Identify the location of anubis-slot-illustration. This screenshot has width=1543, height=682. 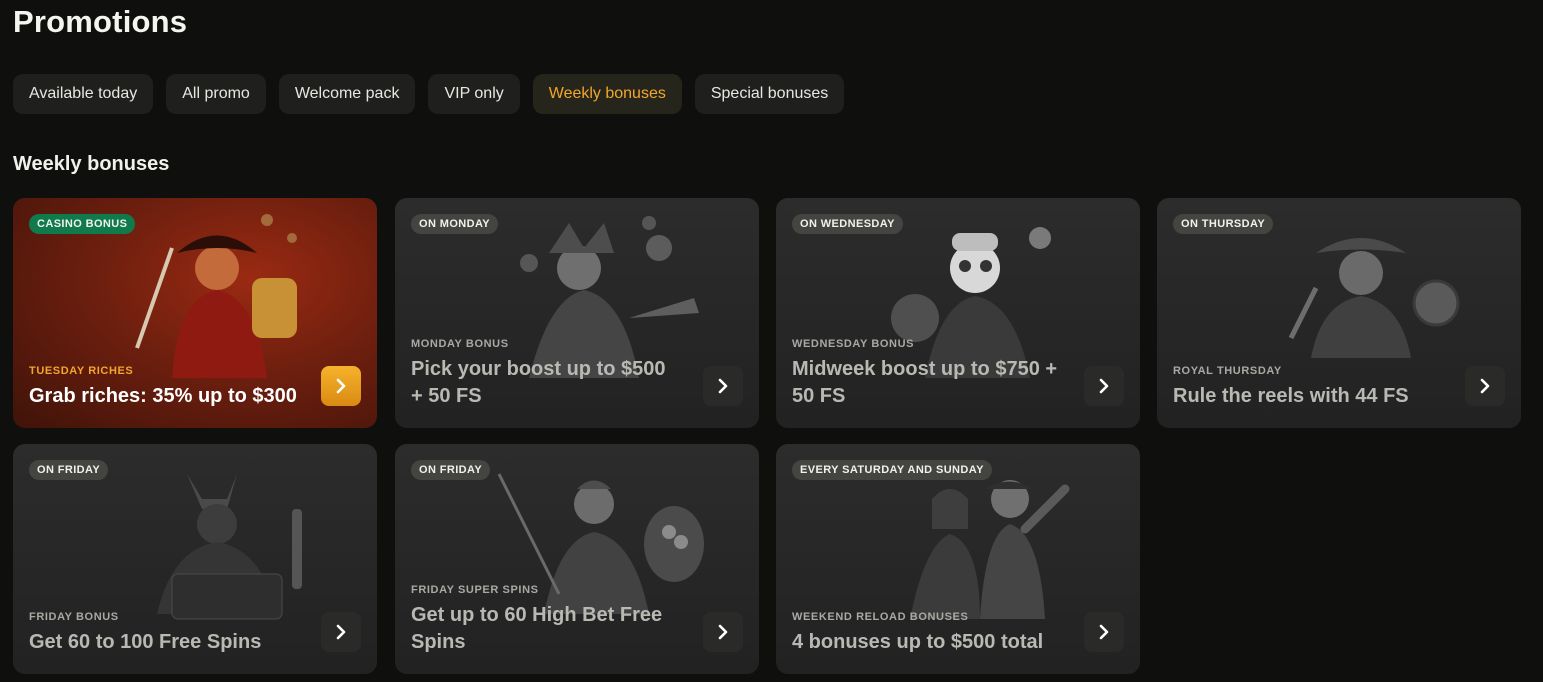
(229, 547).